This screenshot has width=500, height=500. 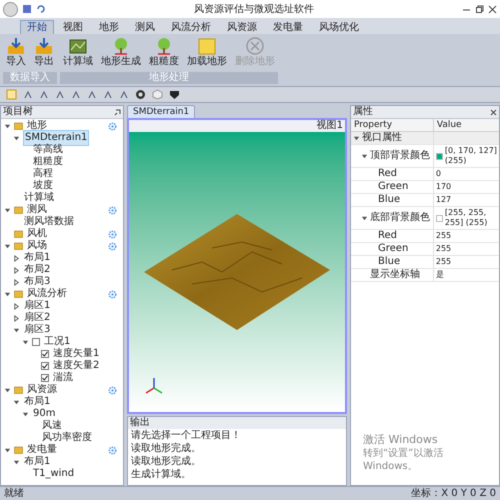 I want to click on ribbon-tab: 地形, so click(x=109, y=27).